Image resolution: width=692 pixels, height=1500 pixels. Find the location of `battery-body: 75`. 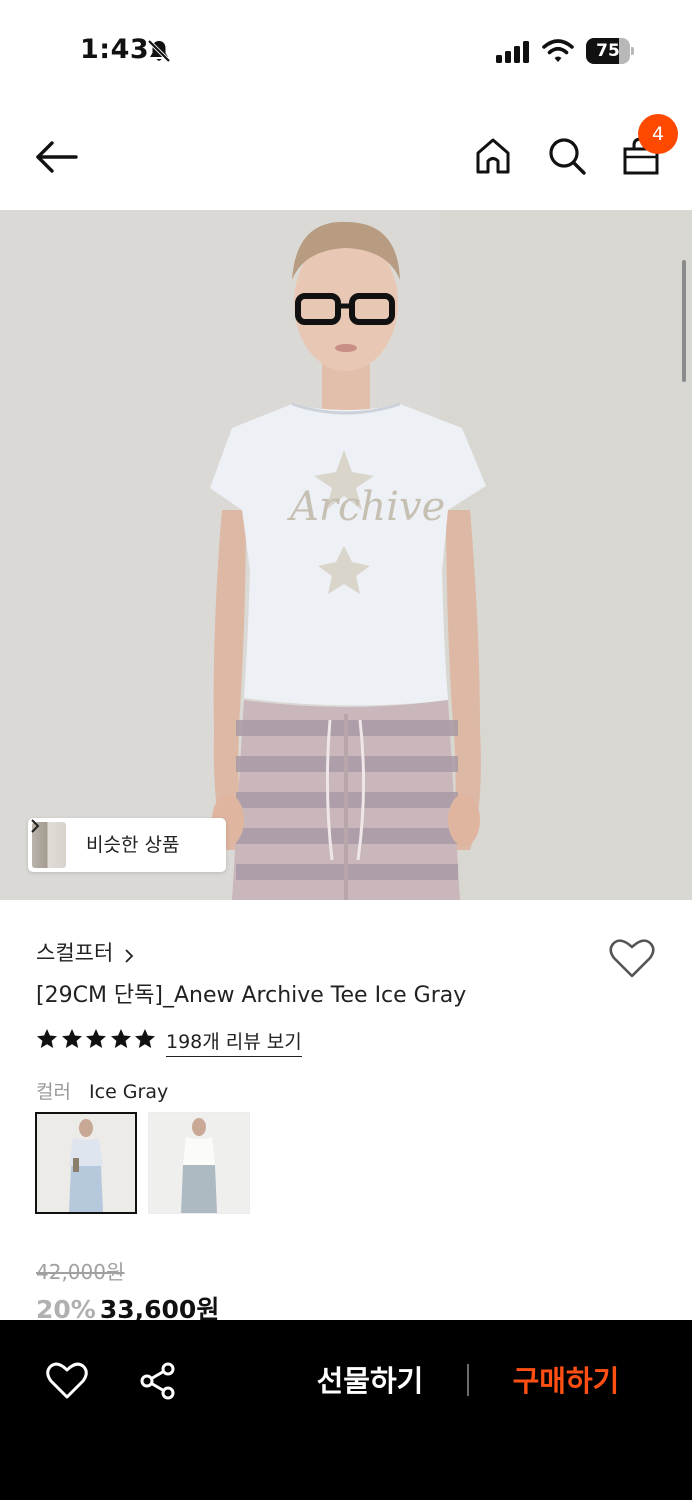

battery-body: 75 is located at coordinates (608, 51).